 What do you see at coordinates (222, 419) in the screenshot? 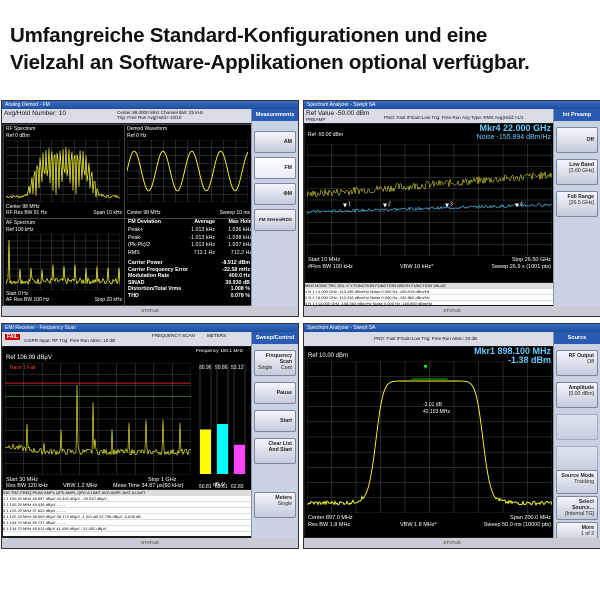
I see `meter-bars` at bounding box center [222, 419].